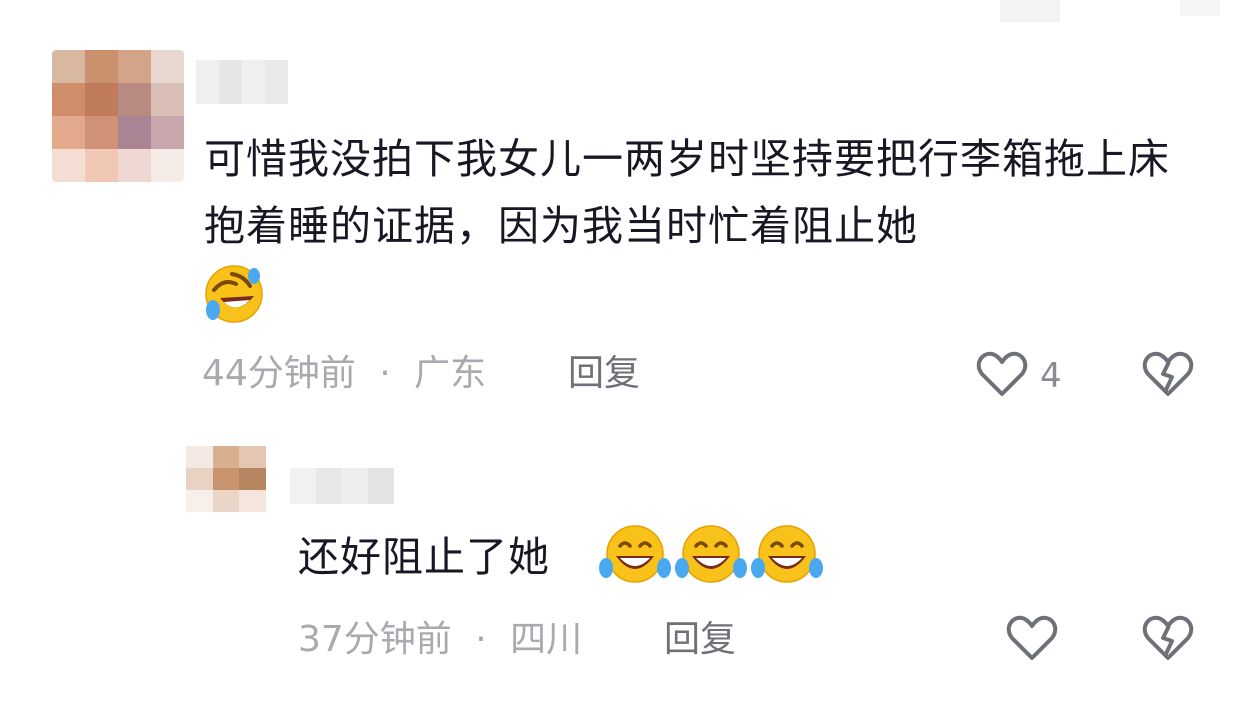 The width and height of the screenshot is (1260, 701). What do you see at coordinates (450, 373) in the screenshot?
I see `comment-location: 广东` at bounding box center [450, 373].